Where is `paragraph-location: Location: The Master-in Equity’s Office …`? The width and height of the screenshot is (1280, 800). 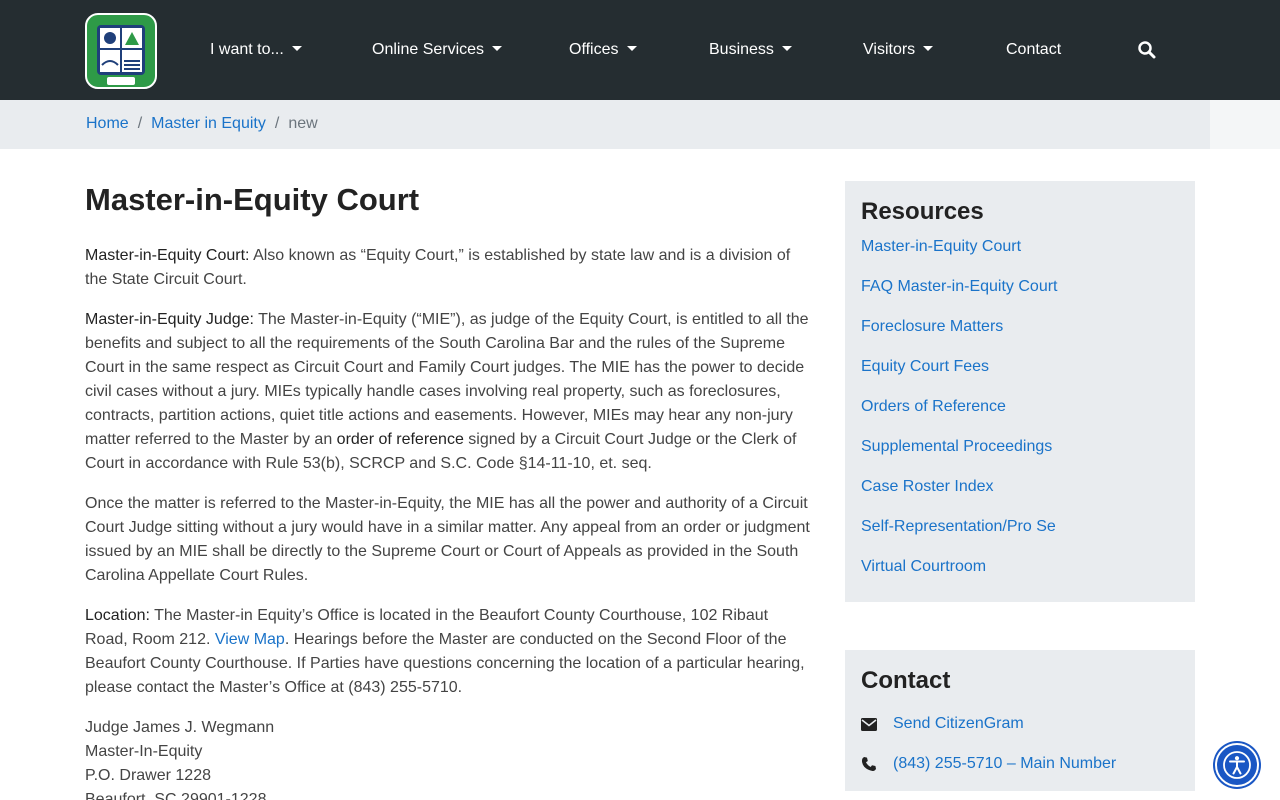 paragraph-location: Location: The Master-in Equity’s Office … is located at coordinates (445, 651).